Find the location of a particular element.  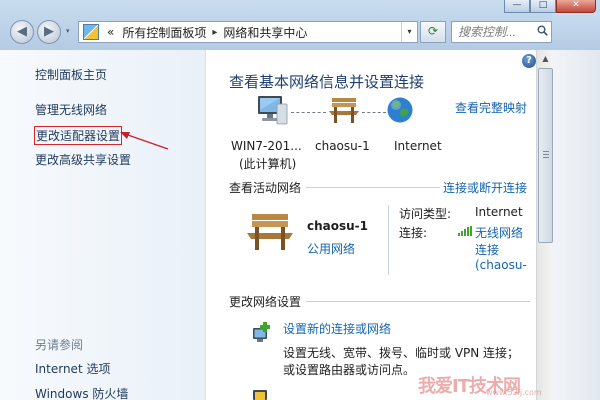

setup-new-connection-link: 设置新的连接或网络 is located at coordinates (337, 328).